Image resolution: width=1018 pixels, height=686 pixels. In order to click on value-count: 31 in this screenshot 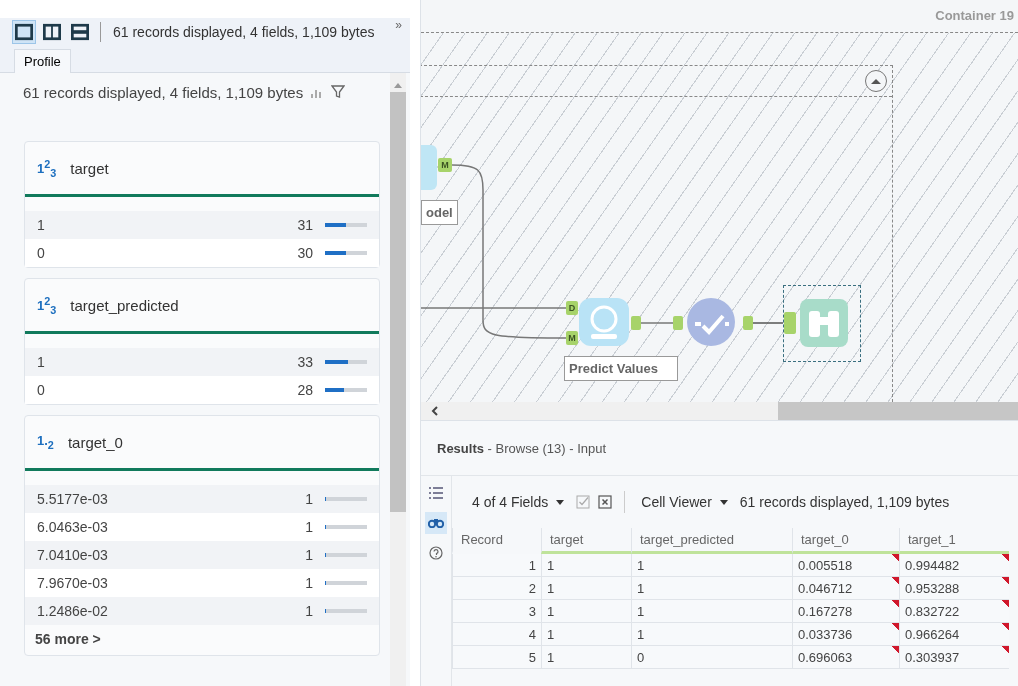, I will do `click(304, 225)`.